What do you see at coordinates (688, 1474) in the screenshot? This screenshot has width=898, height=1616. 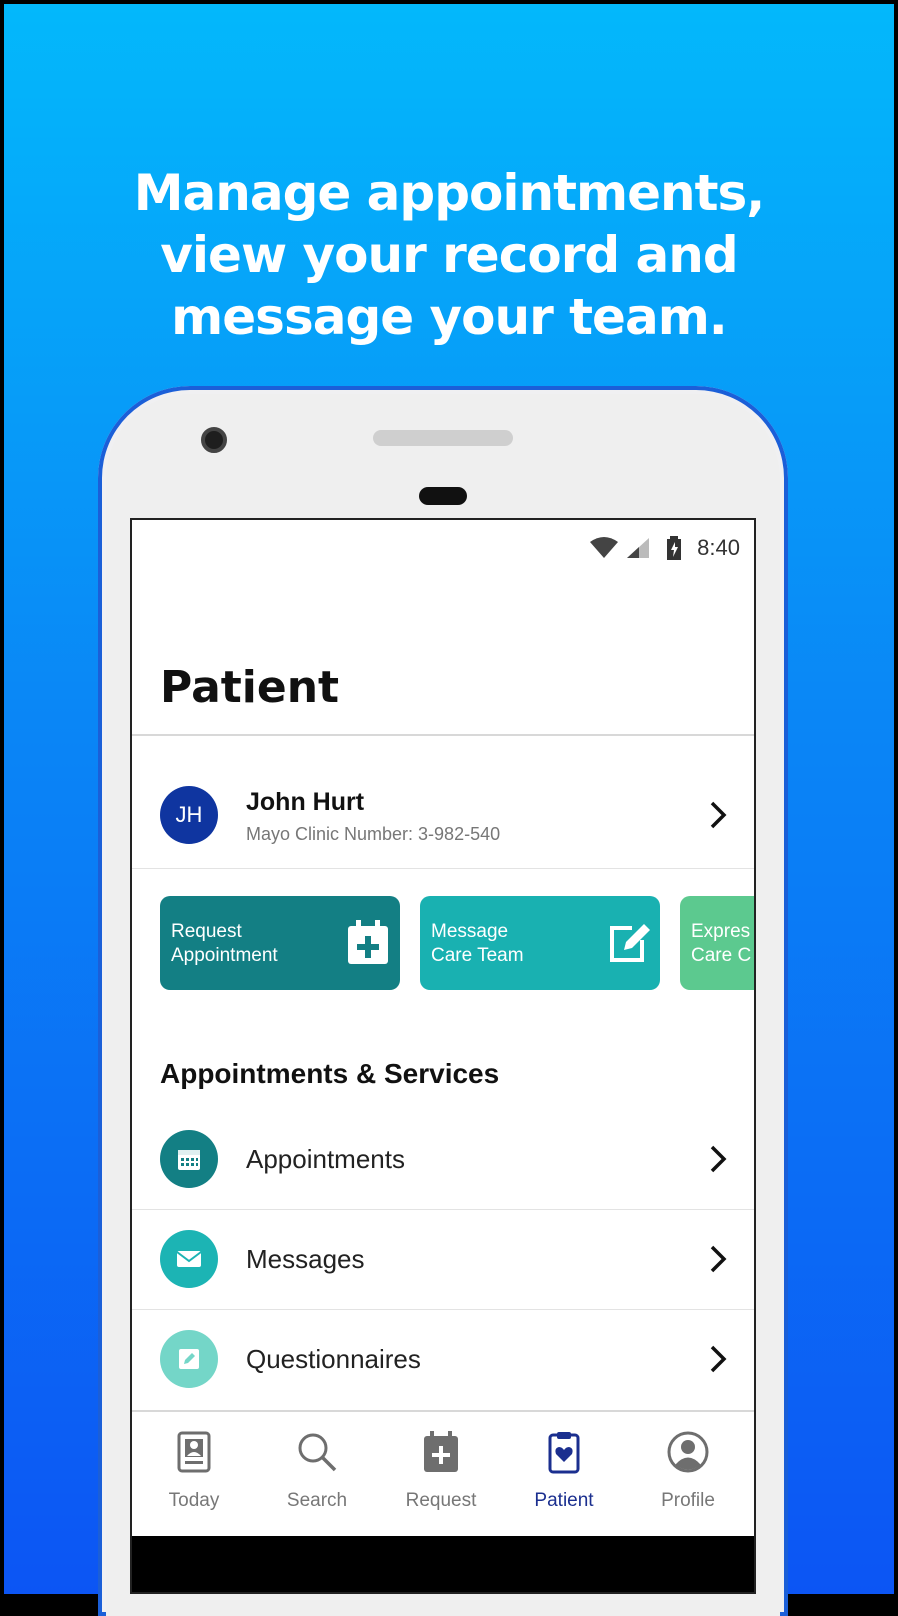 I see `tab-profile: Profile` at bounding box center [688, 1474].